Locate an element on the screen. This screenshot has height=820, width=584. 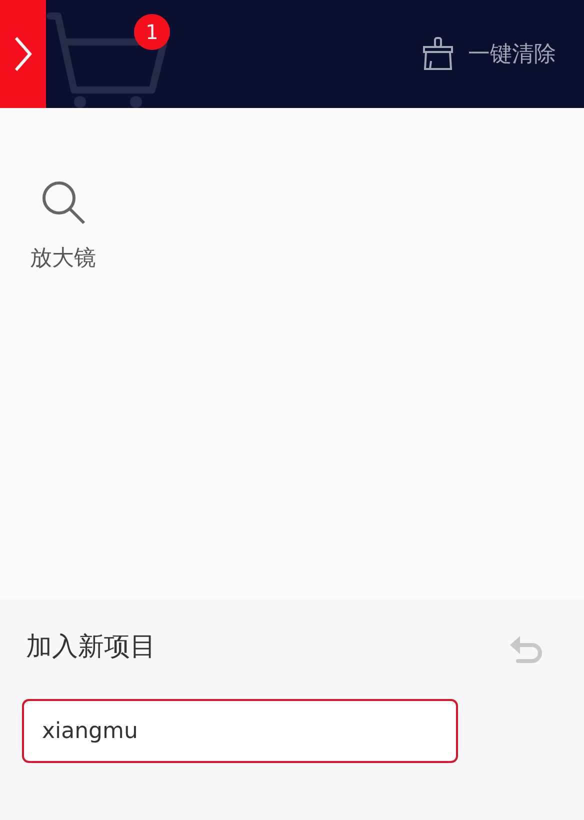
broom-icon is located at coordinates (438, 54).